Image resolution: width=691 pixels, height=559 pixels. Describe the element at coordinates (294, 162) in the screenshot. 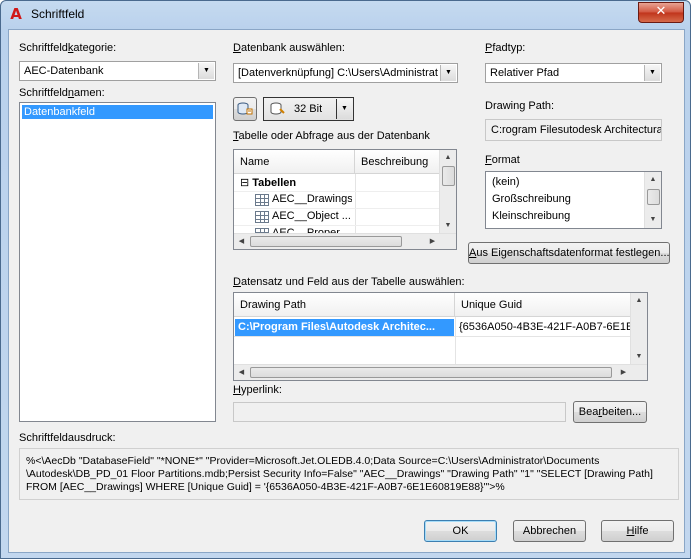

I see `col-header-name: Name` at that location.